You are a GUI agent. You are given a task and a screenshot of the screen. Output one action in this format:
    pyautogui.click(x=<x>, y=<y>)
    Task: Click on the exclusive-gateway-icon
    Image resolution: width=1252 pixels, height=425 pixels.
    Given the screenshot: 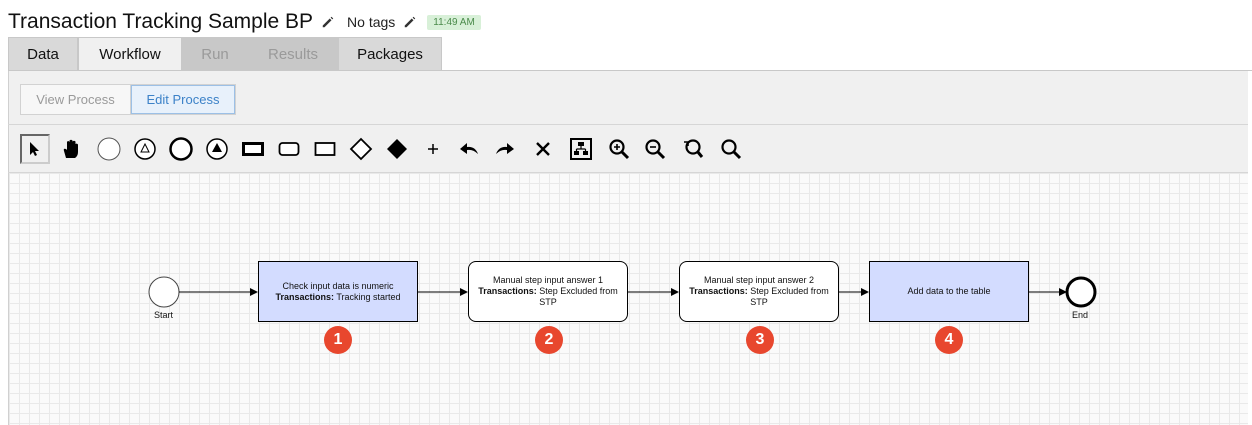 What is the action you would take?
    pyautogui.click(x=397, y=149)
    